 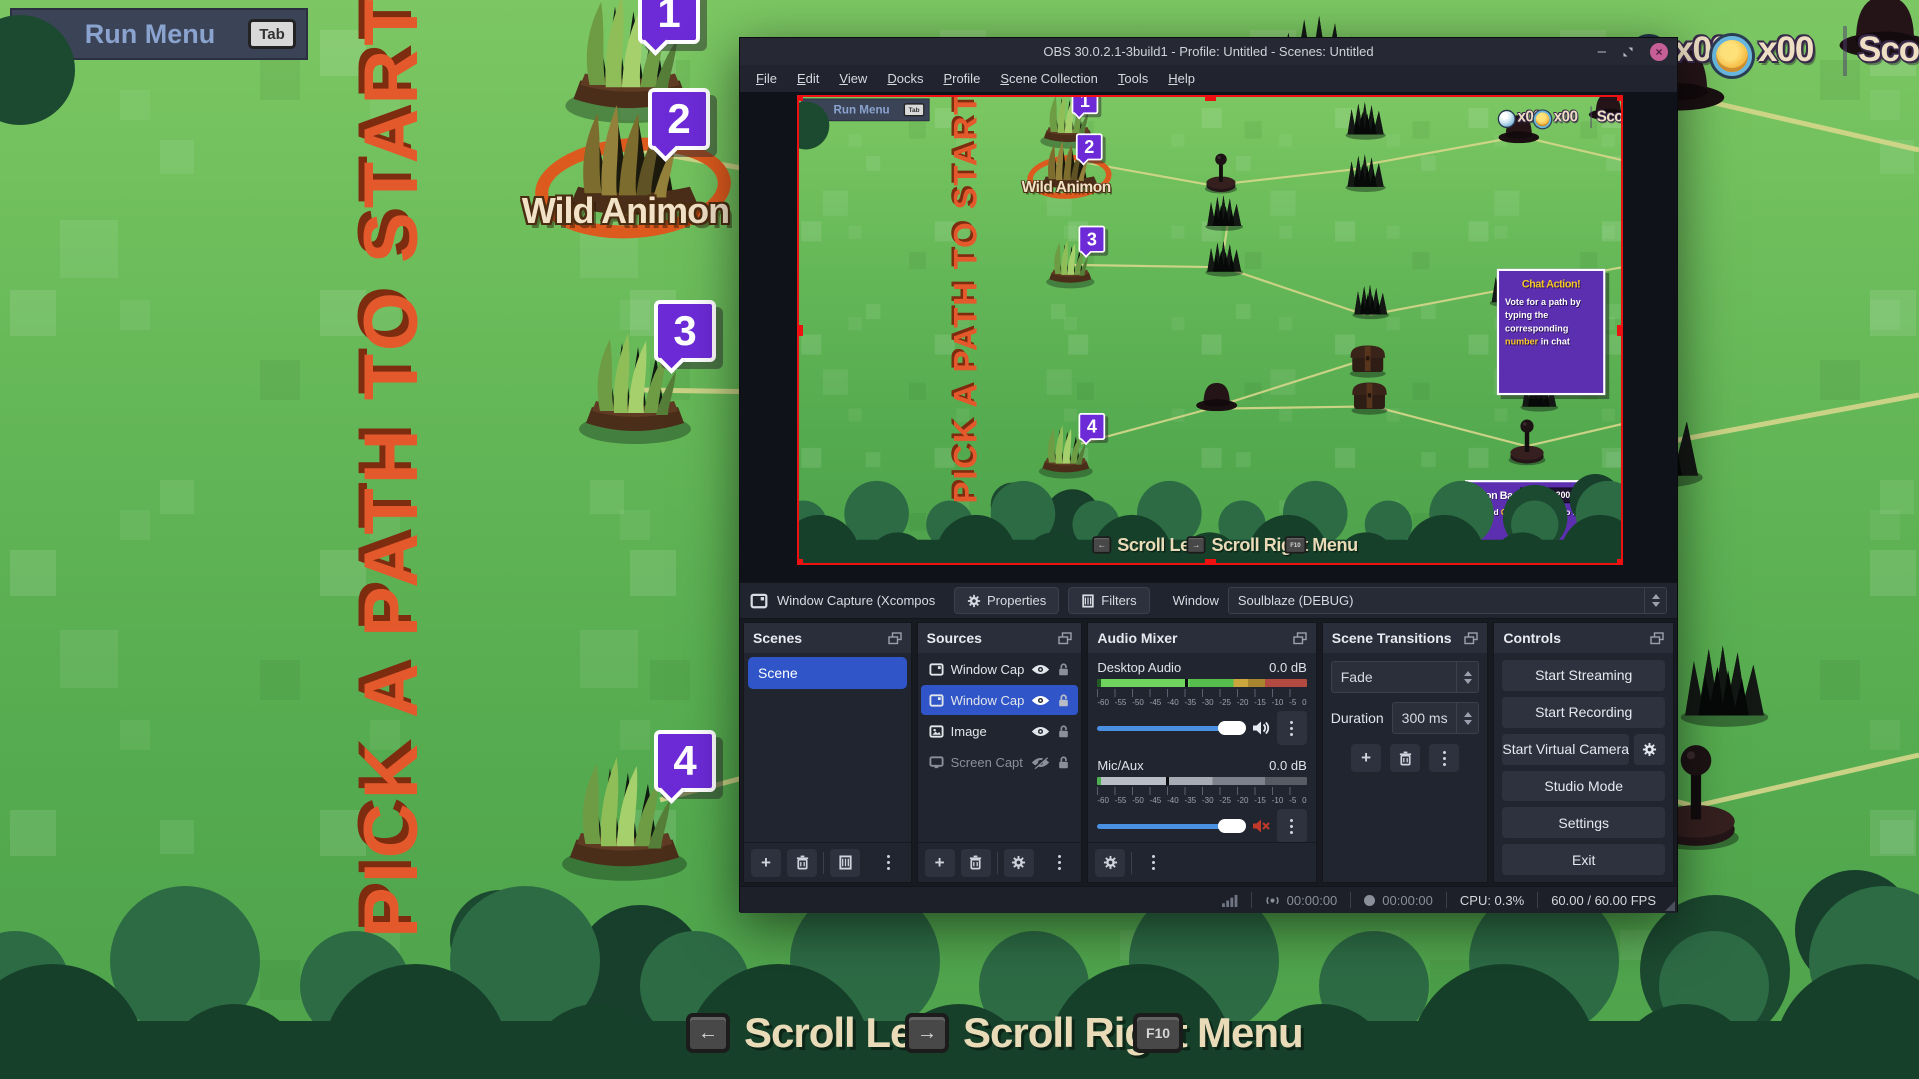 I want to click on scene-list-item: Scene, so click(x=827, y=673).